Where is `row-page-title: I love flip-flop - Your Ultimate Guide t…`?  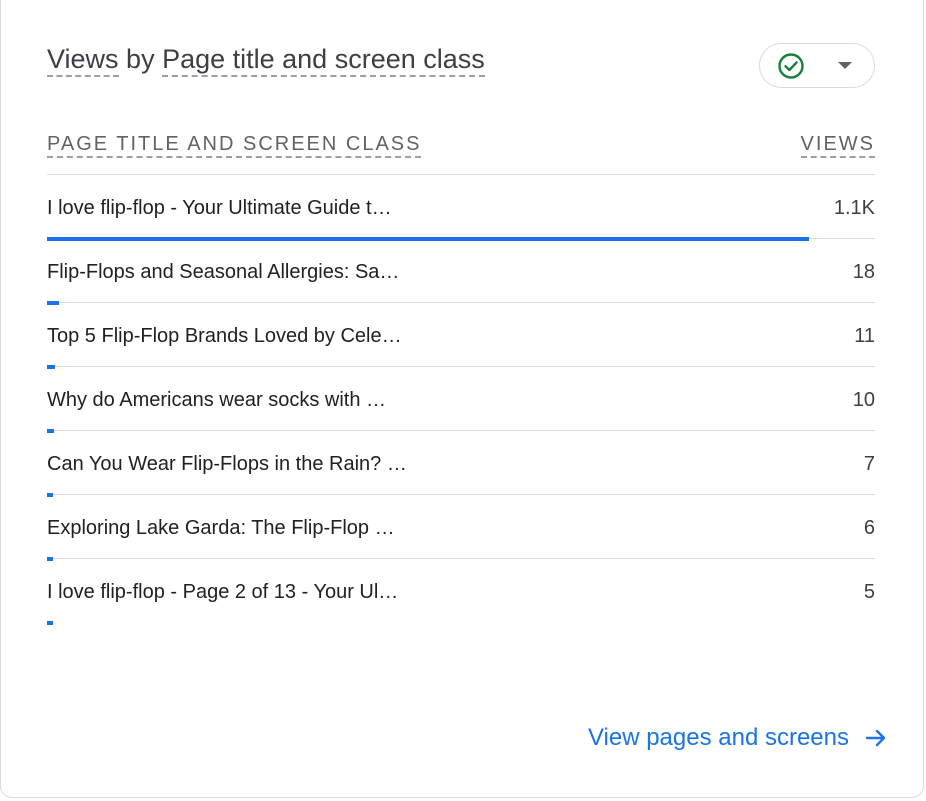
row-page-title: I love flip-flop - Your Ultimate Guide t… is located at coordinates (219, 208).